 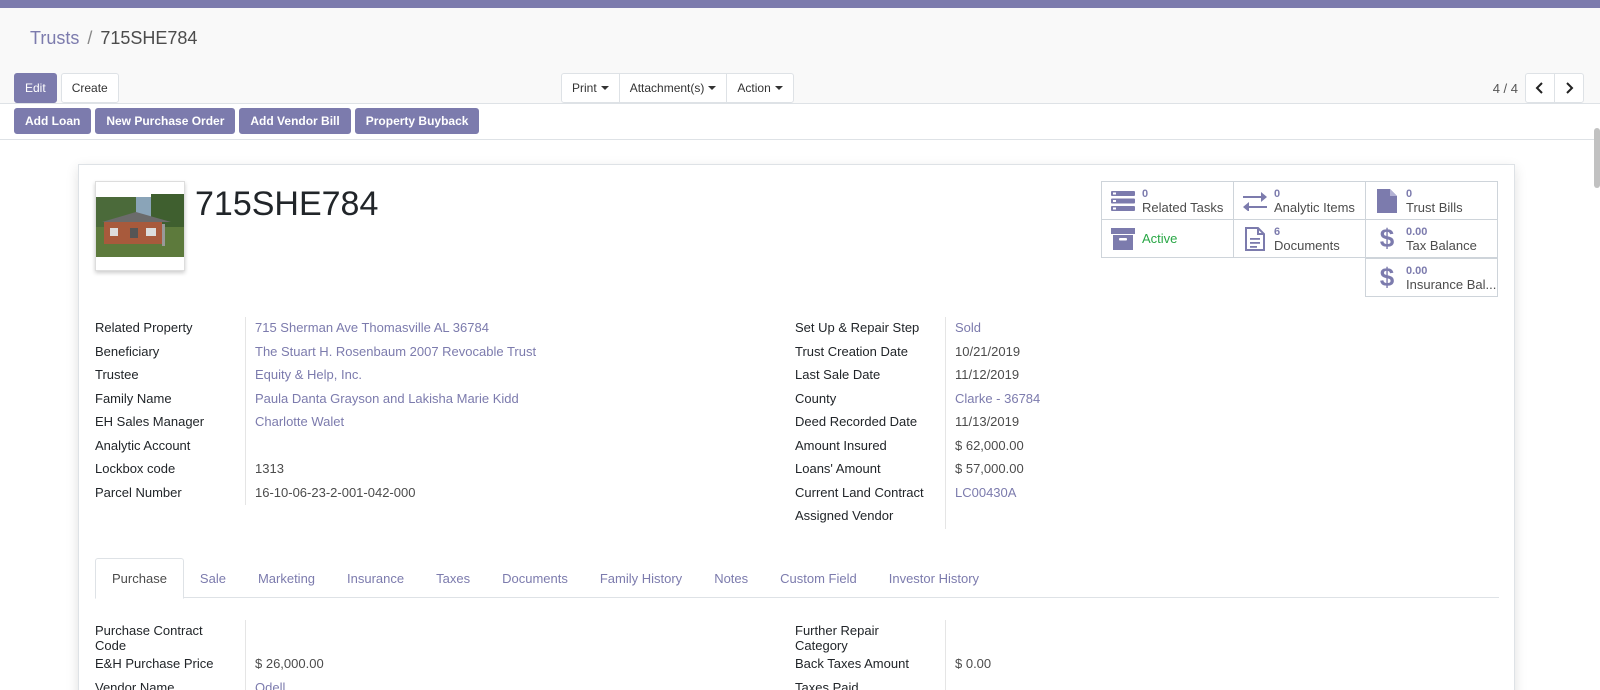 What do you see at coordinates (143, 445) in the screenshot?
I see `field-label: Analytic Account` at bounding box center [143, 445].